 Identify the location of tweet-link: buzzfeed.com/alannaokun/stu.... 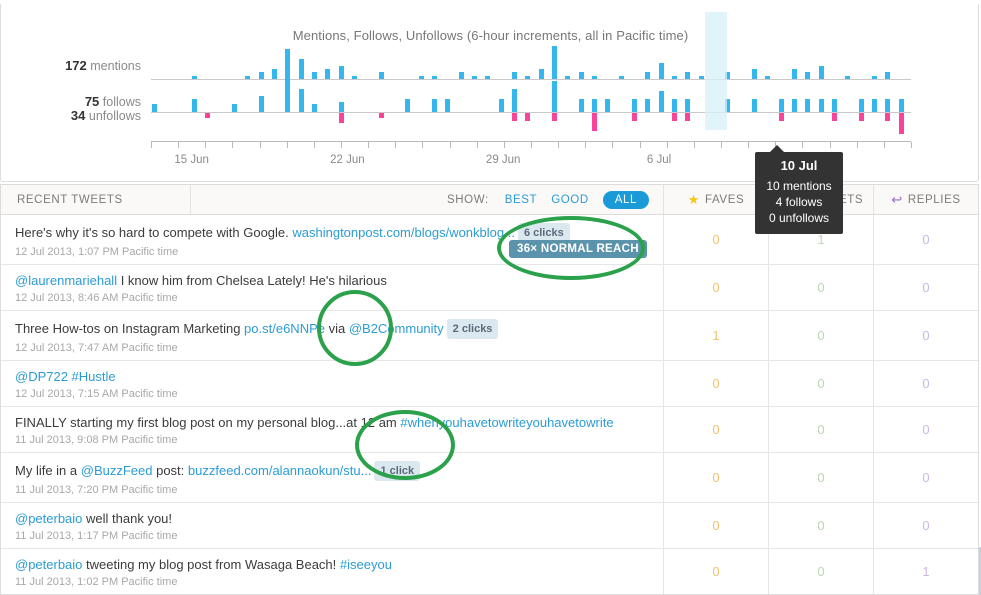
(280, 470).